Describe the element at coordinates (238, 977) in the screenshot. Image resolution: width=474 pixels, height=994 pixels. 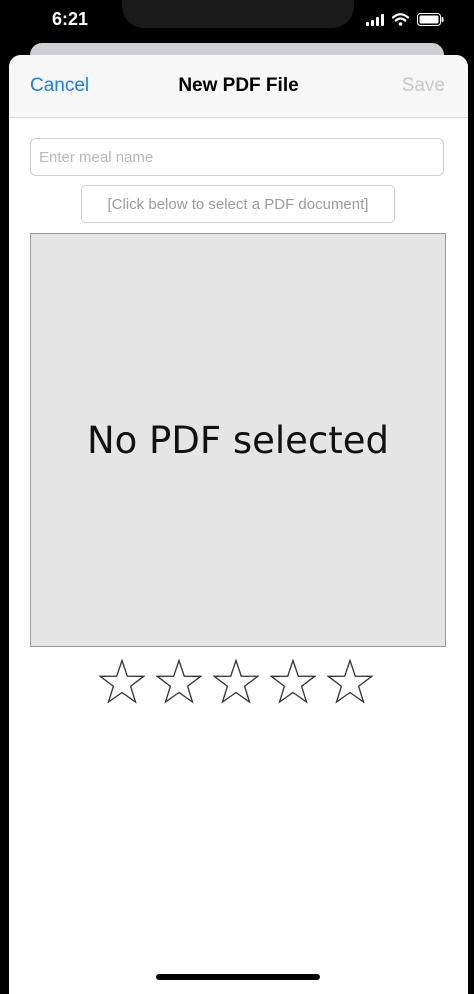
I see `home-indicator` at that location.